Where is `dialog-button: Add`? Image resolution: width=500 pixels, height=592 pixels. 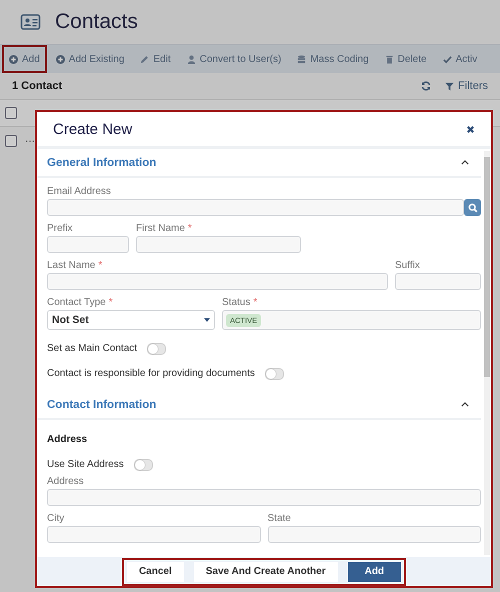 dialog-button: Add is located at coordinates (375, 572).